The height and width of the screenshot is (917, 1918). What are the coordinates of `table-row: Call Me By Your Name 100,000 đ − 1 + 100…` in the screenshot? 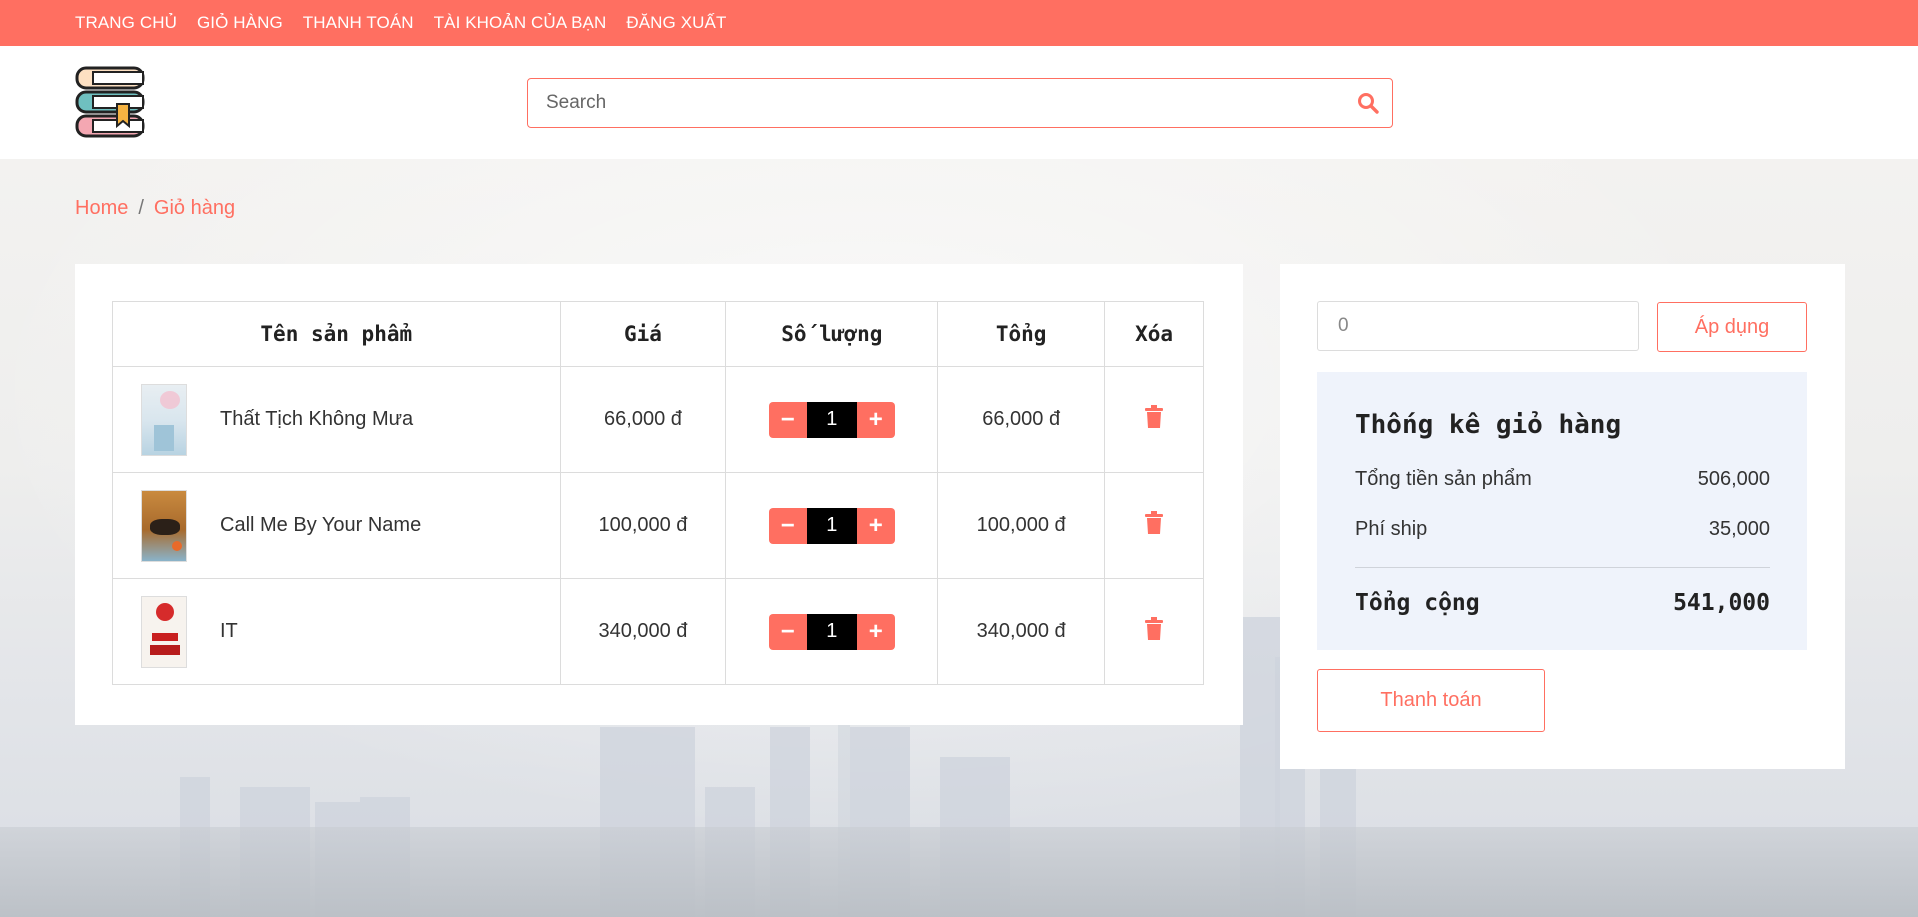 It's located at (658, 525).